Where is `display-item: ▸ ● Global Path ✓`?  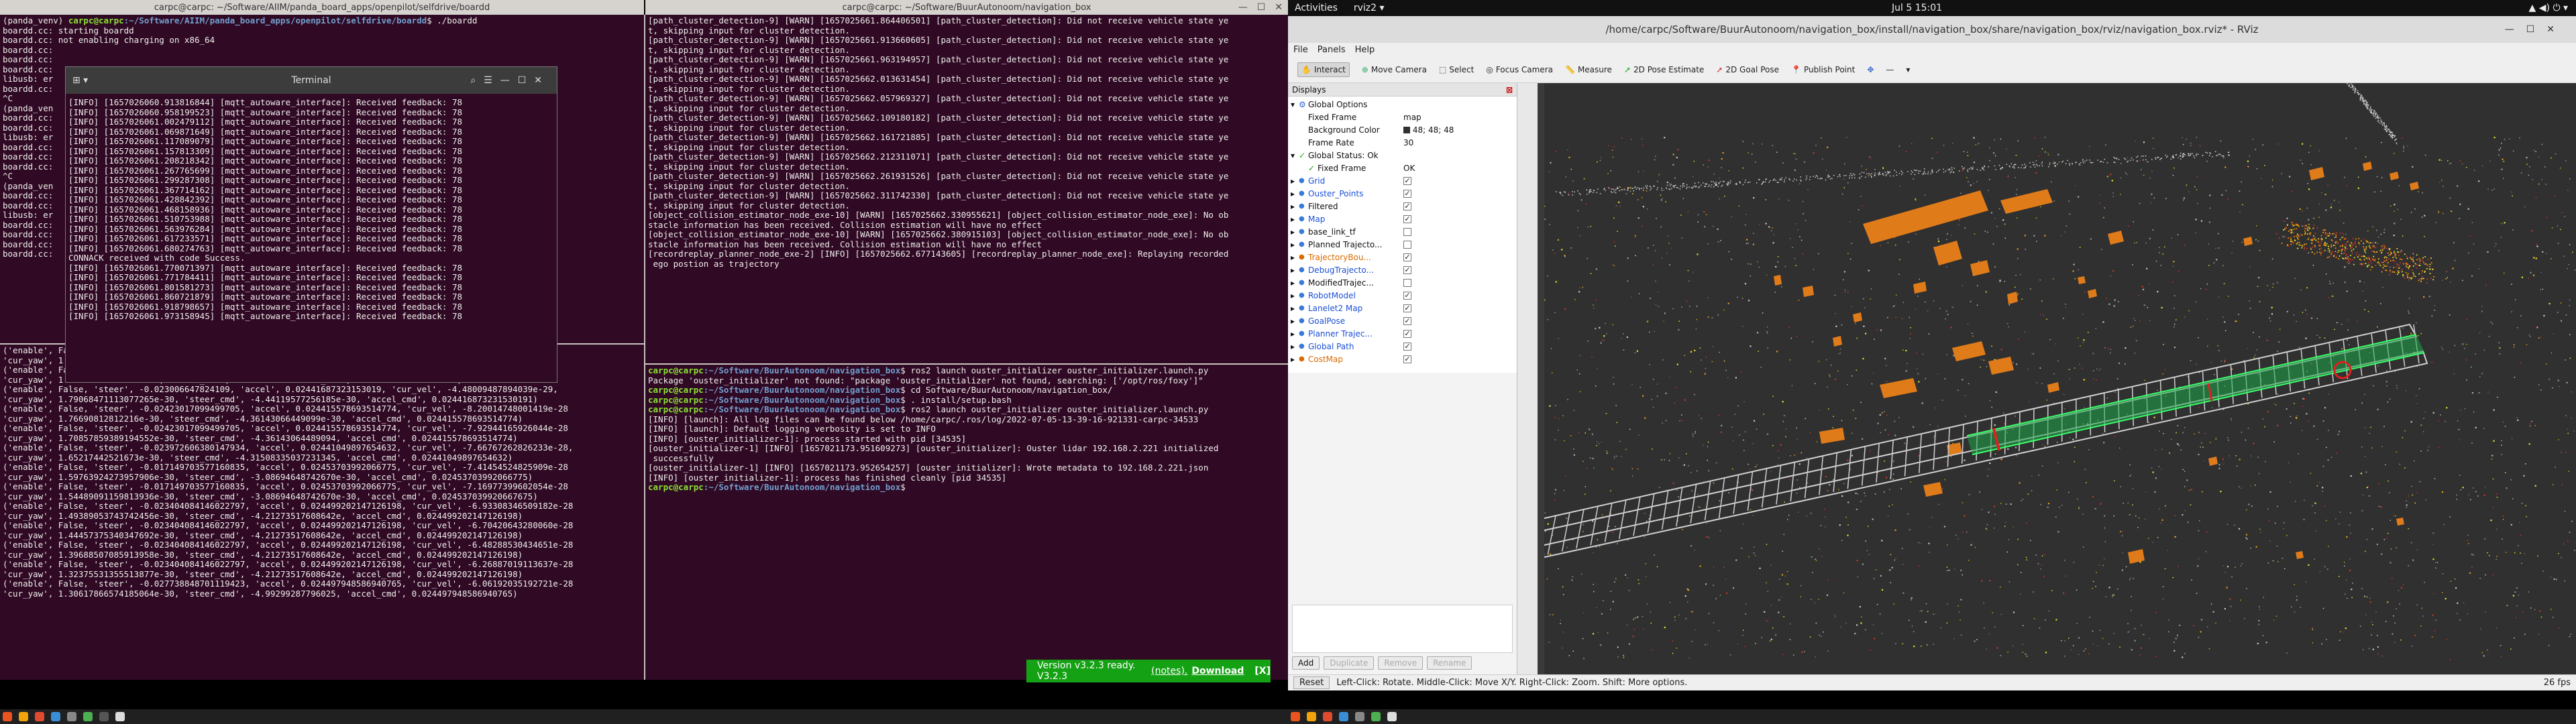
display-item: ▸ ● Global Path ✓ is located at coordinates (1402, 346).